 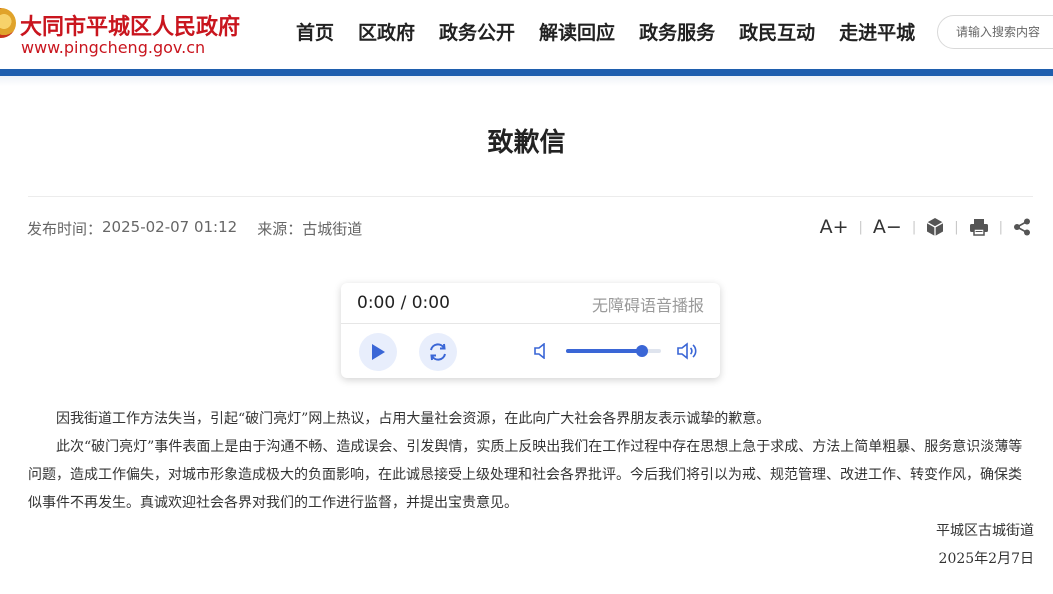 I want to click on accessibility-voice-label: 无障碍语音播报, so click(x=647, y=305).